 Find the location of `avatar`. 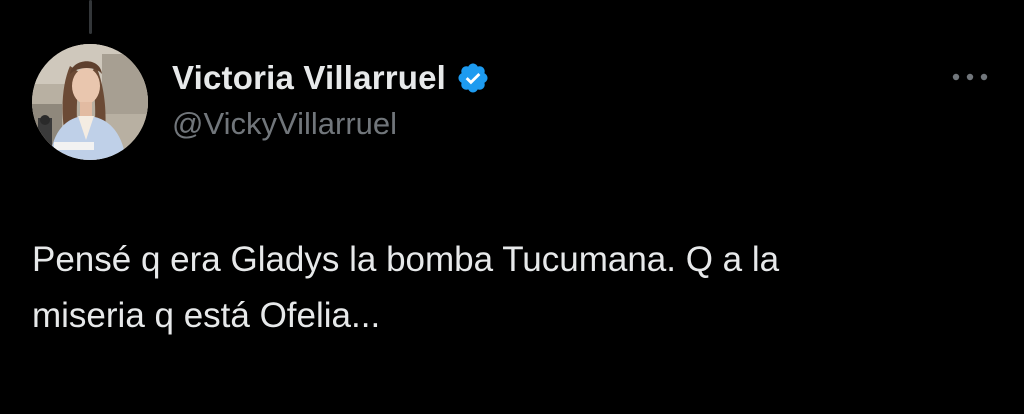

avatar is located at coordinates (90, 102).